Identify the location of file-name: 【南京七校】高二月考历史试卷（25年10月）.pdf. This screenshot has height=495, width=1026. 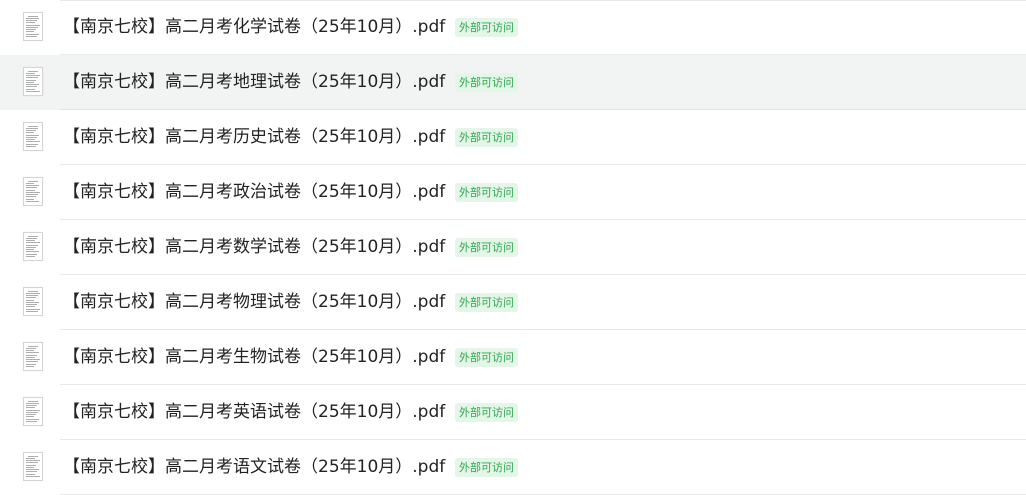
(254, 137).